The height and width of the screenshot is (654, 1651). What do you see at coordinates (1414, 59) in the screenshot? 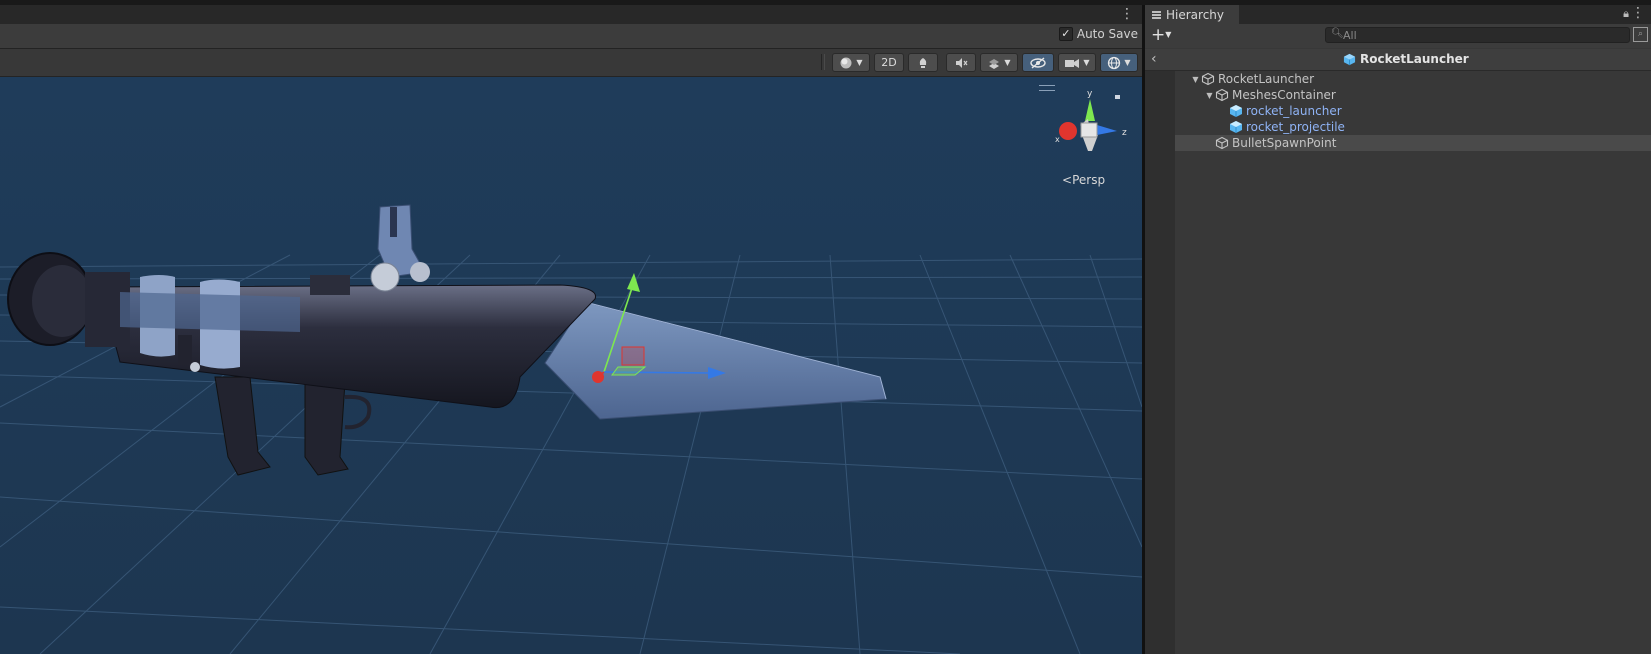
I see `breadcrumb-label: RocketLauncher` at bounding box center [1414, 59].